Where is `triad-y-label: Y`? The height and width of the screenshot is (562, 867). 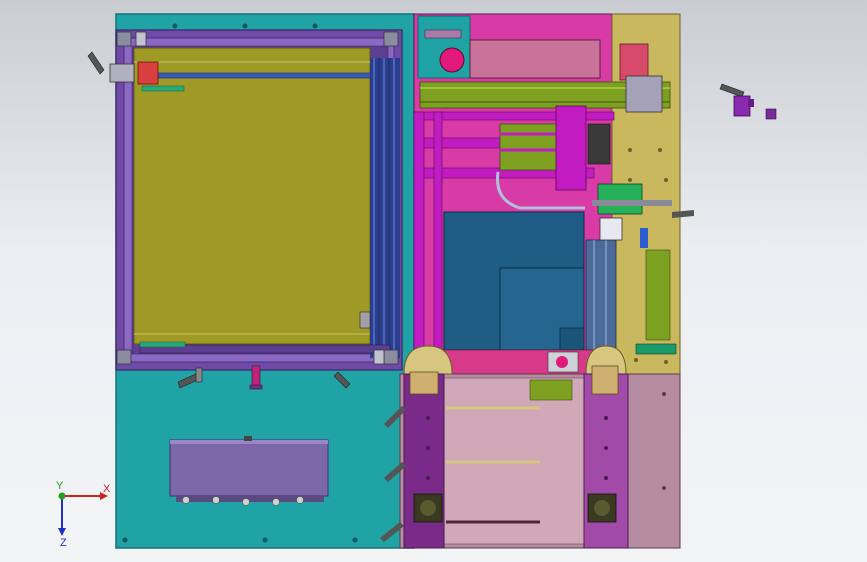 triad-y-label: Y is located at coordinates (60, 486).